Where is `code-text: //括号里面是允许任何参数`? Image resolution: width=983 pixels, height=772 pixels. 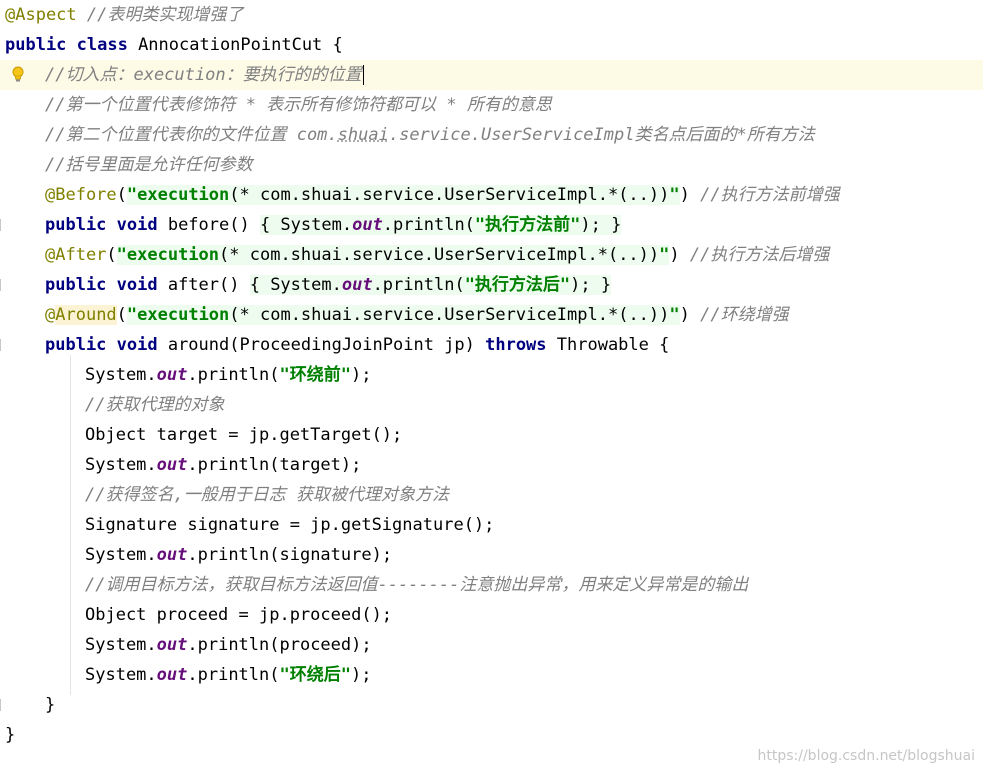 code-text: //括号里面是允许任何参数 is located at coordinates (148, 165).